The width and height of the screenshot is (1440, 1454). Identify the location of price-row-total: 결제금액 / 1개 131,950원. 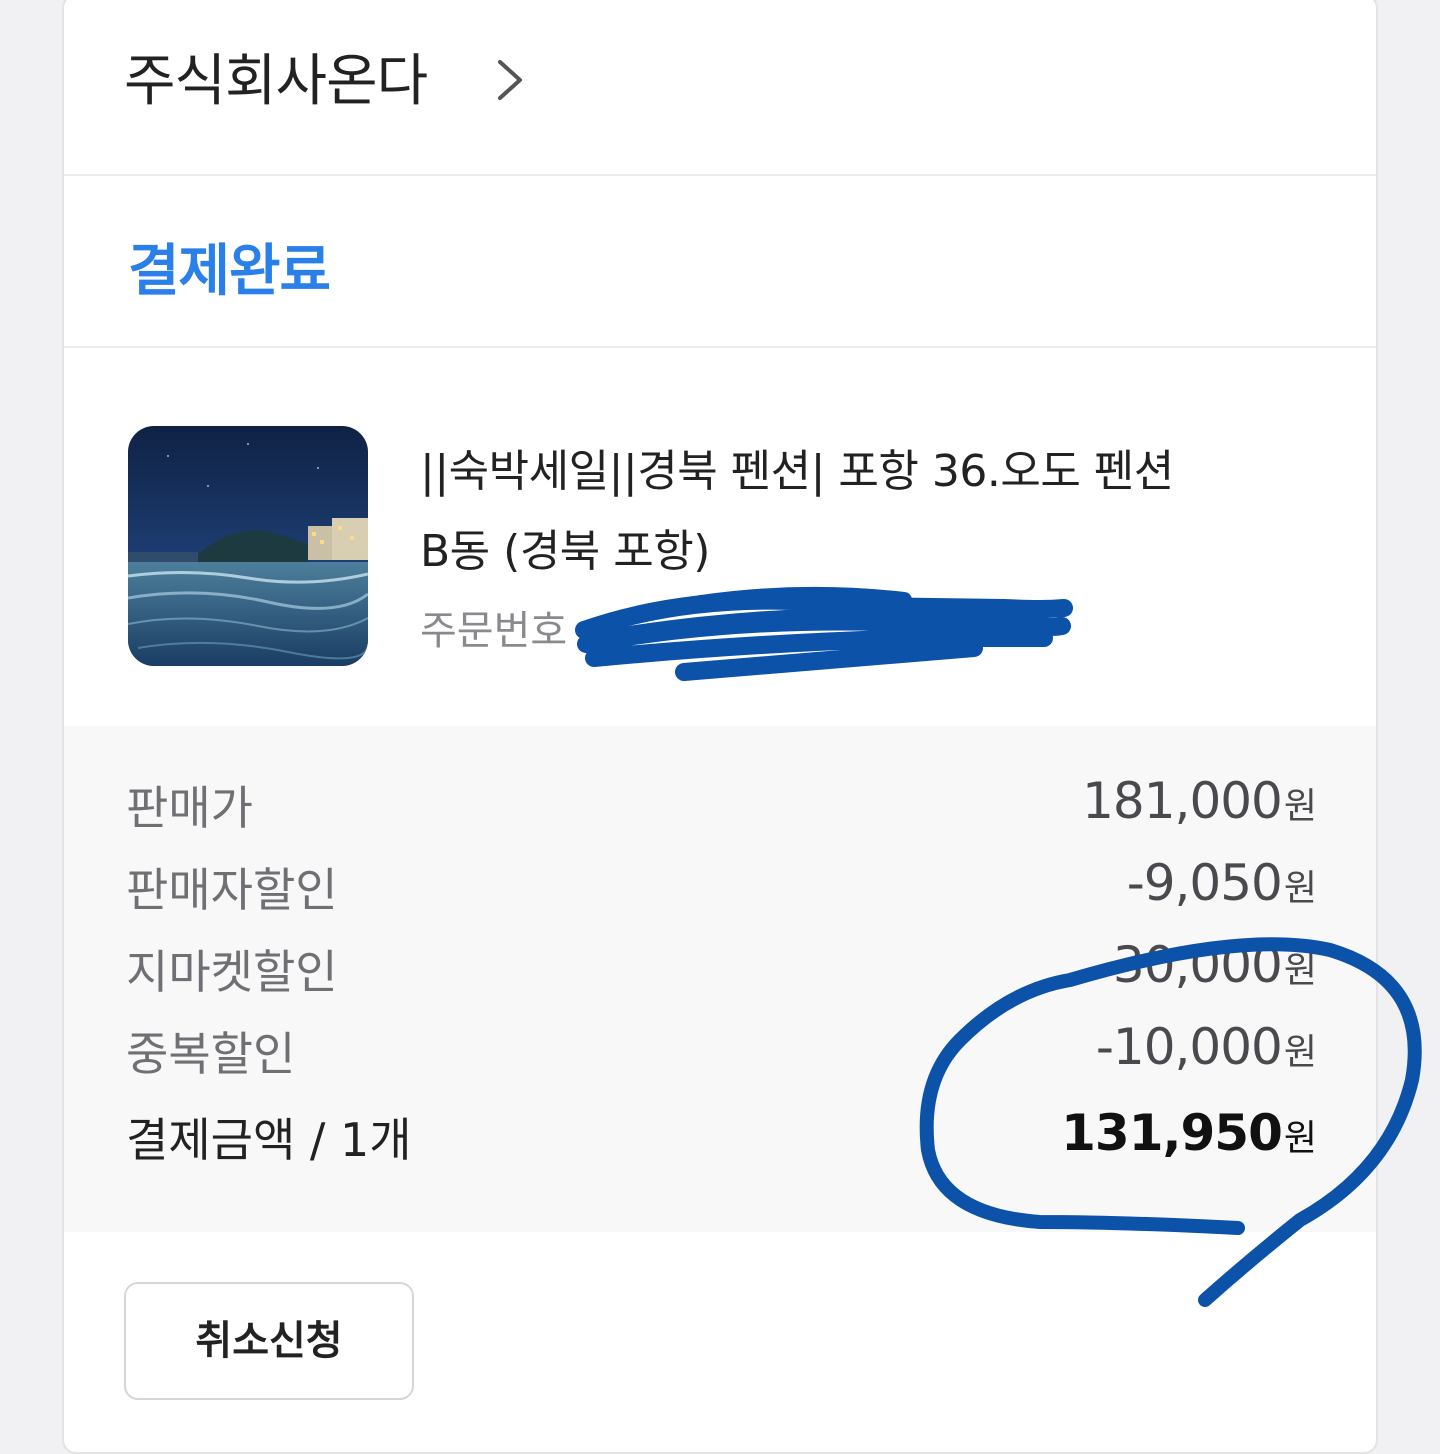
(721, 1144).